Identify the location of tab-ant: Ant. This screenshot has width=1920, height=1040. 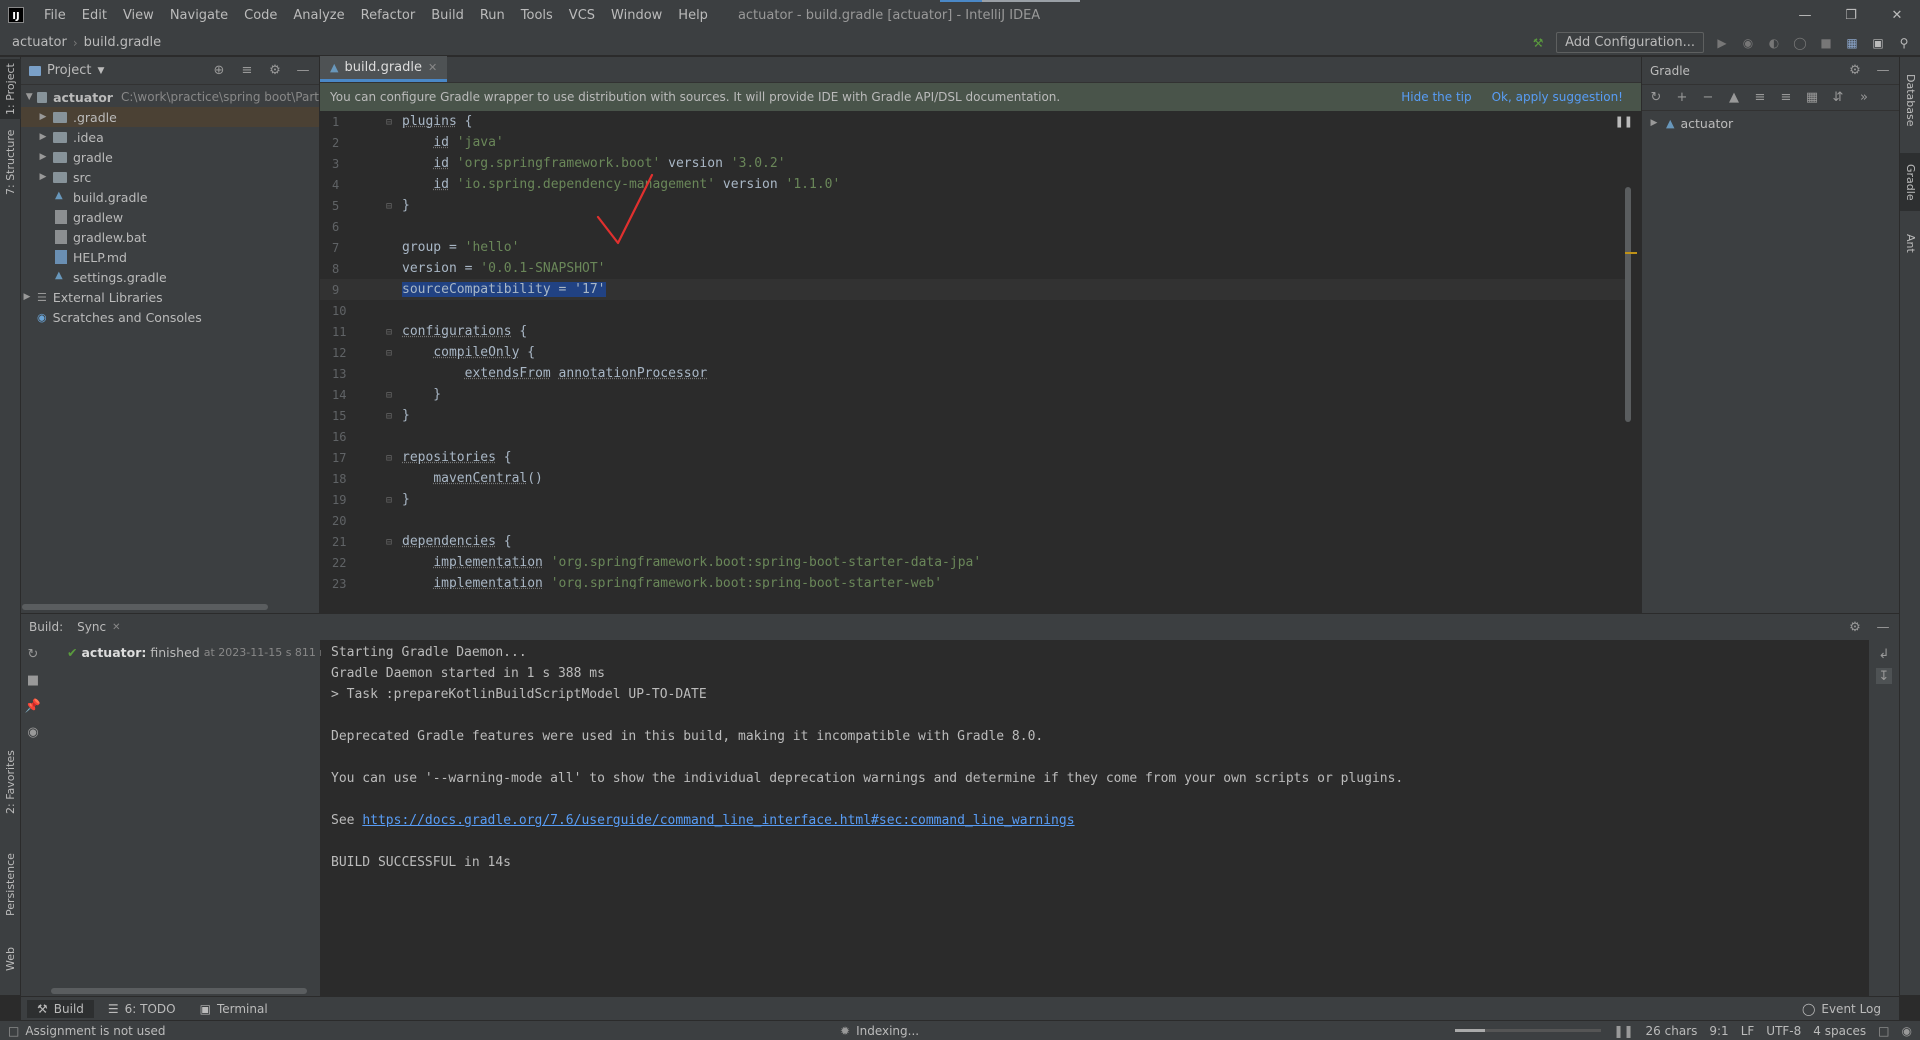
(1910, 243).